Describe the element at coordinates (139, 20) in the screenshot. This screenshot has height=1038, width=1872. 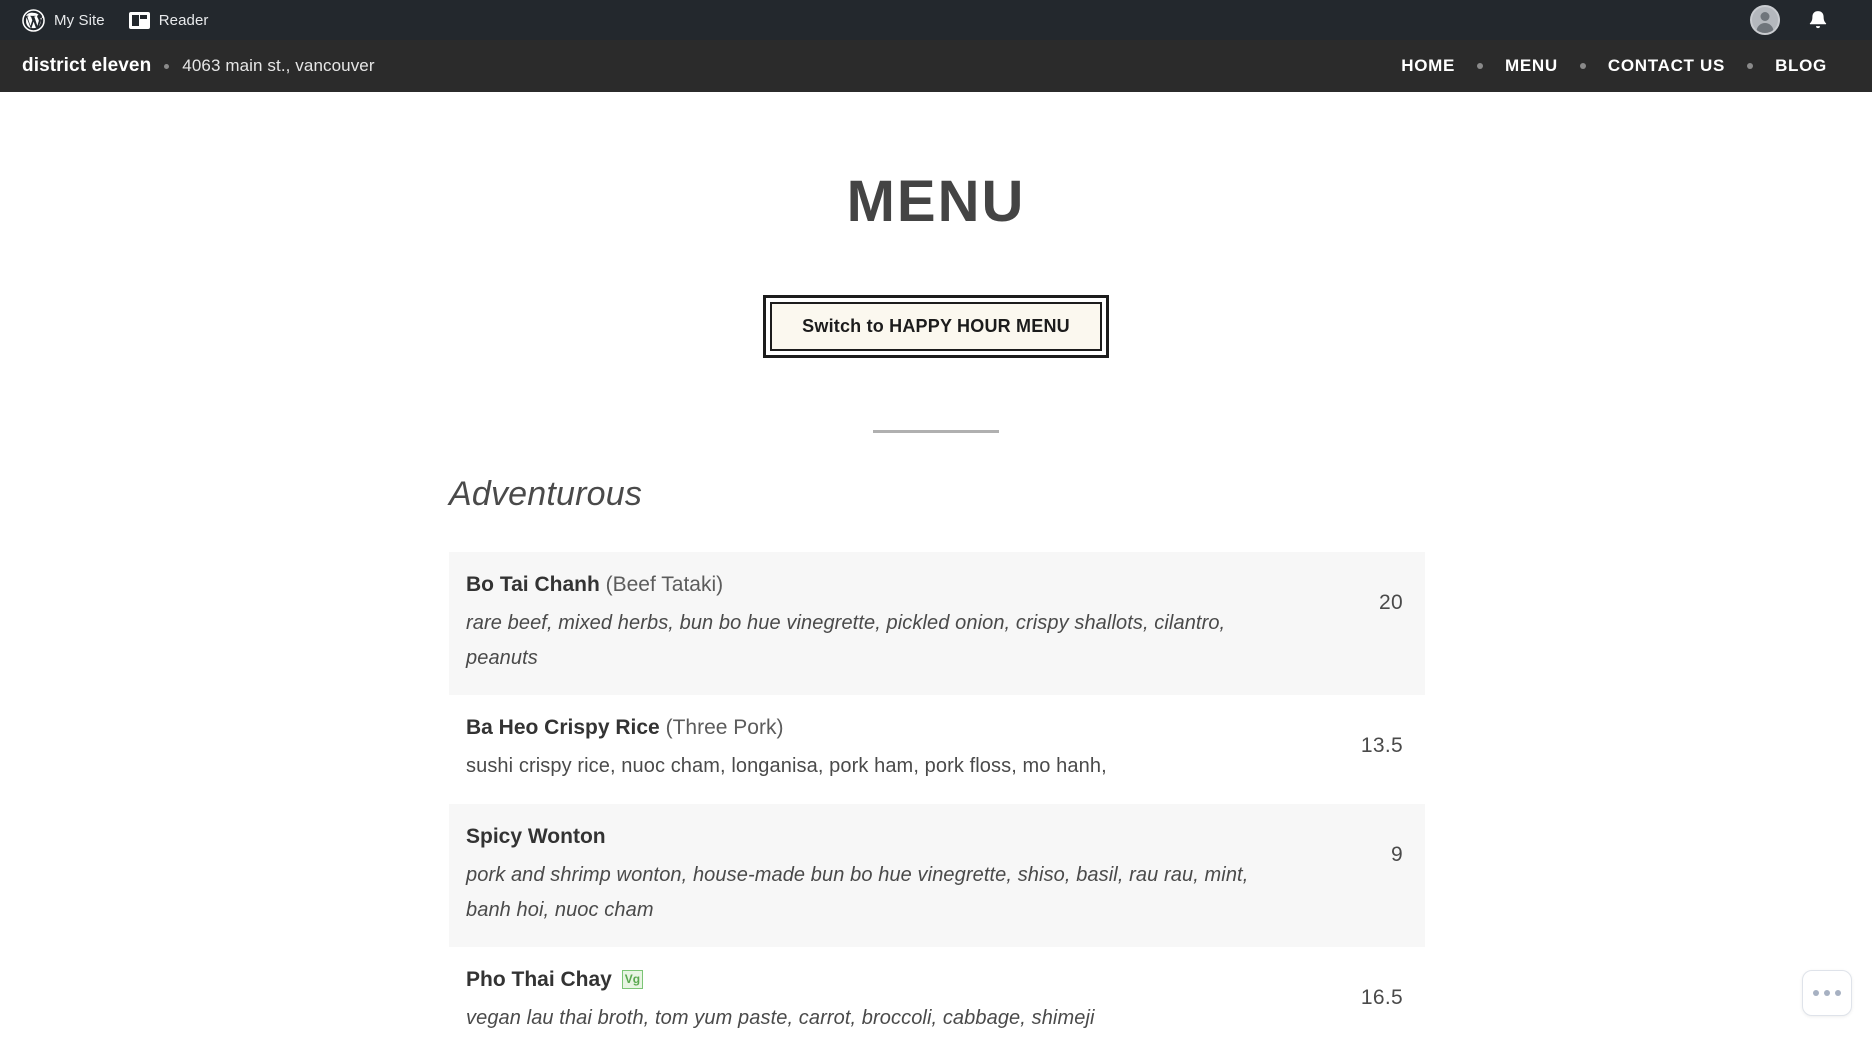
I see `reader-icon` at that location.